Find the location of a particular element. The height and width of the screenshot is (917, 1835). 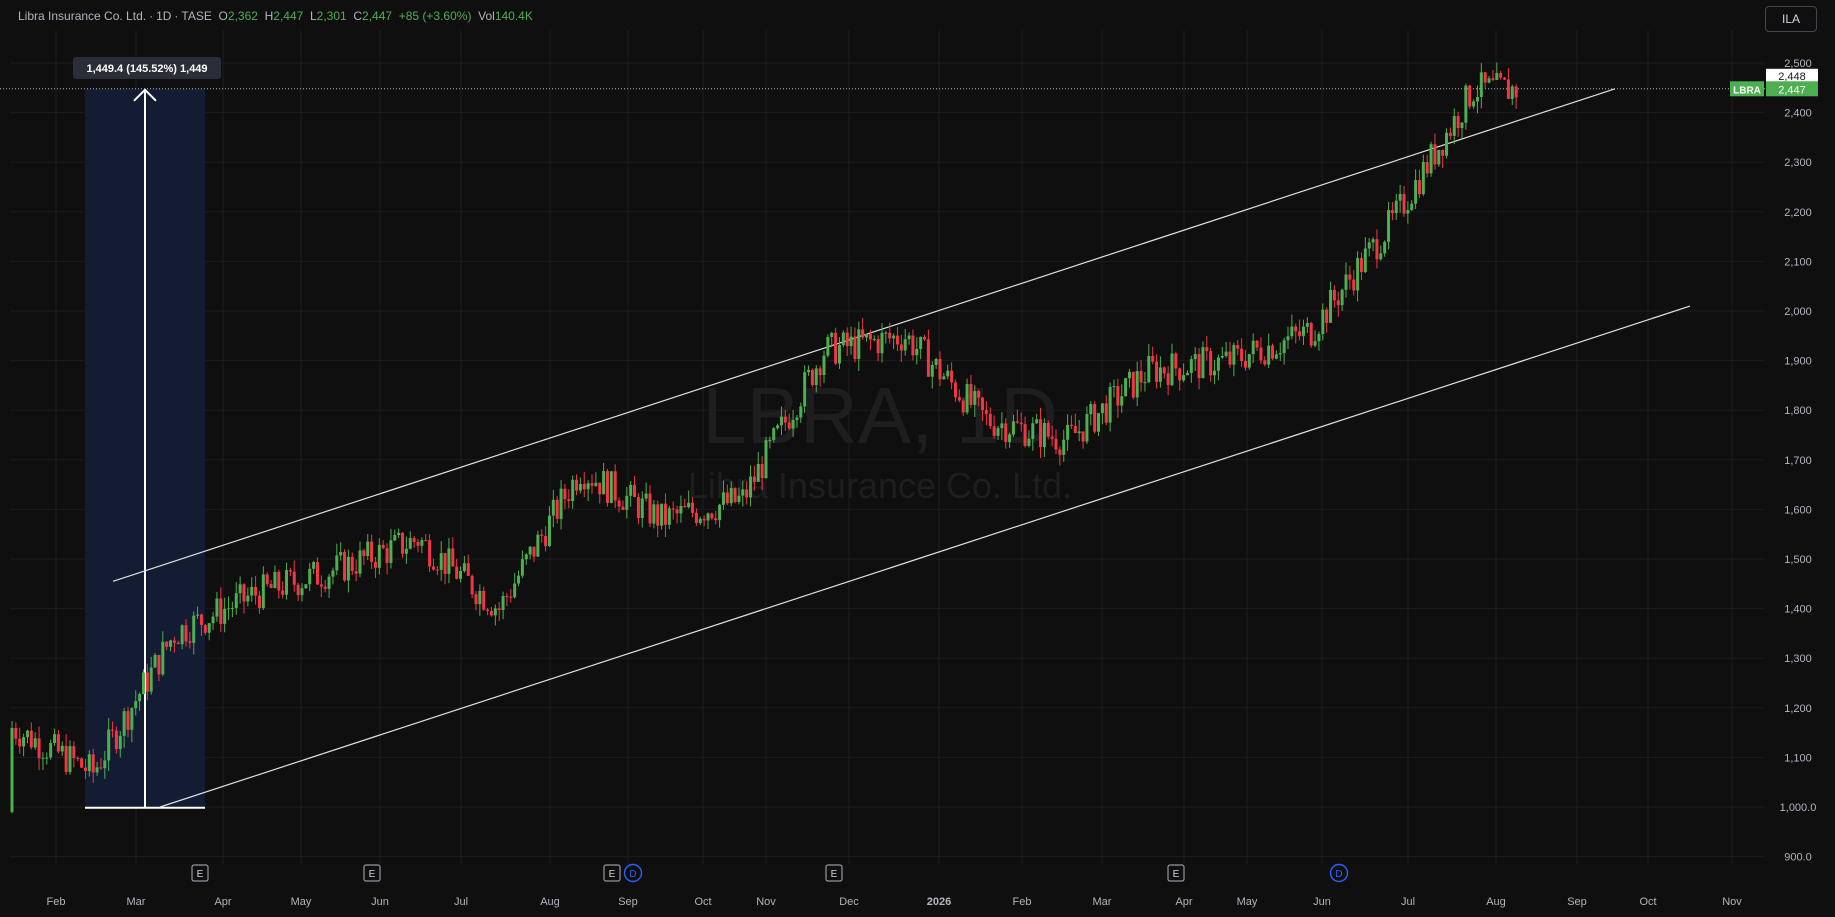

time-tick-label: Sep is located at coordinates (1577, 902).